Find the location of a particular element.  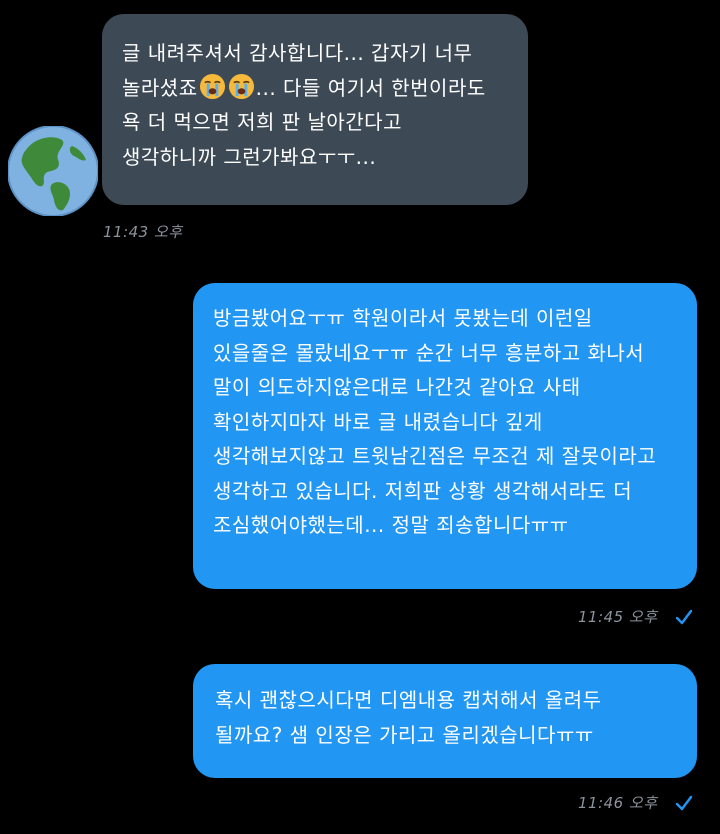

contact-avatar is located at coordinates (53, 171).